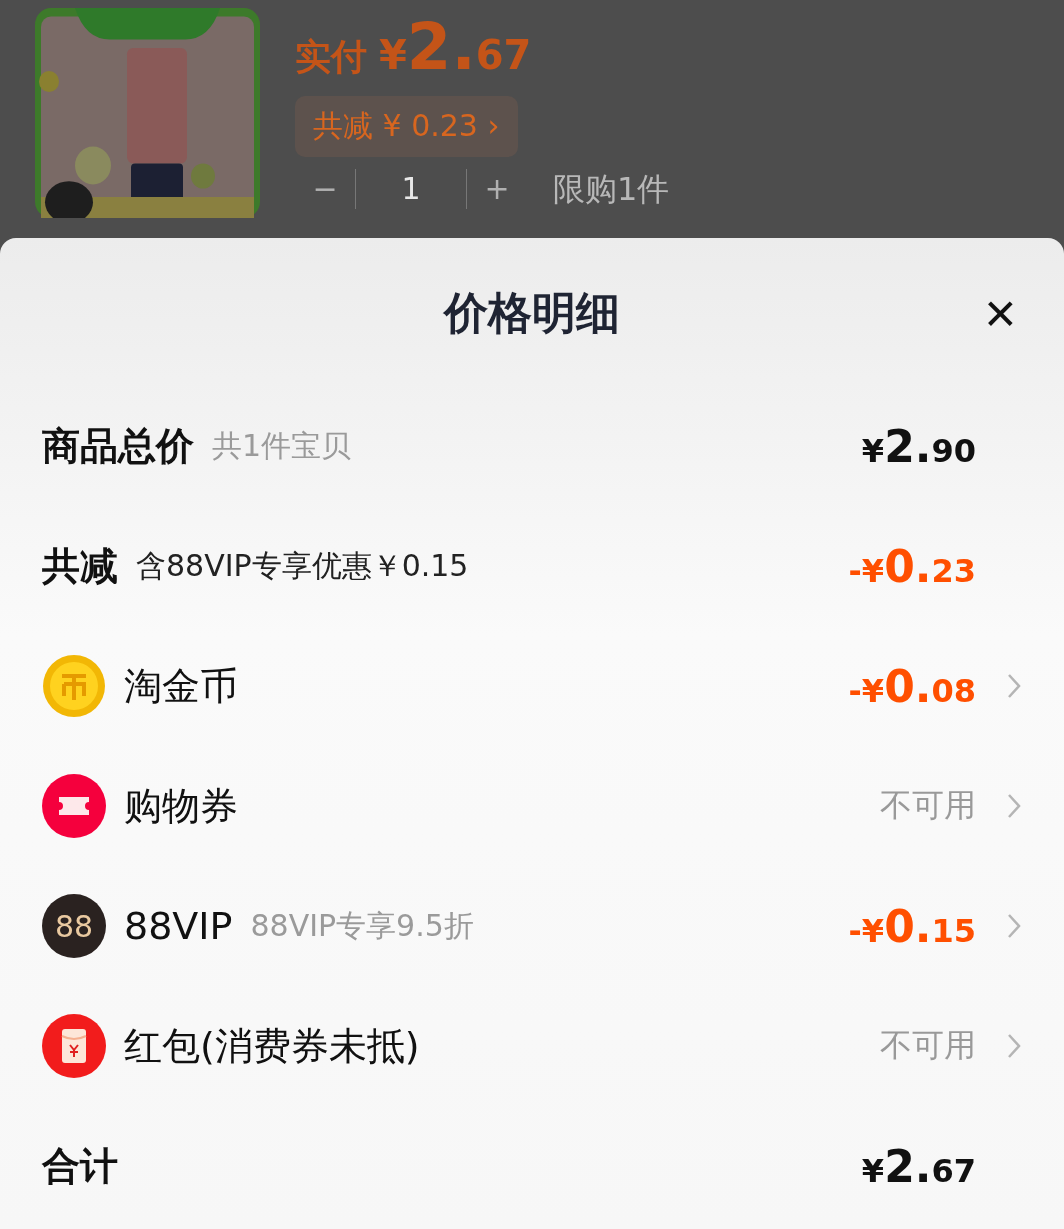 This screenshot has height=1229, width=1064. I want to click on row-note: 88VIP专享9.5折, so click(362, 925).